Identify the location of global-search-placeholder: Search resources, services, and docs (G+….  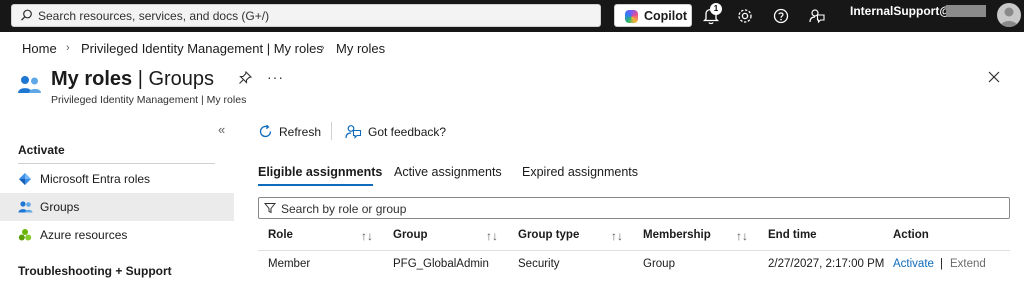
(154, 16).